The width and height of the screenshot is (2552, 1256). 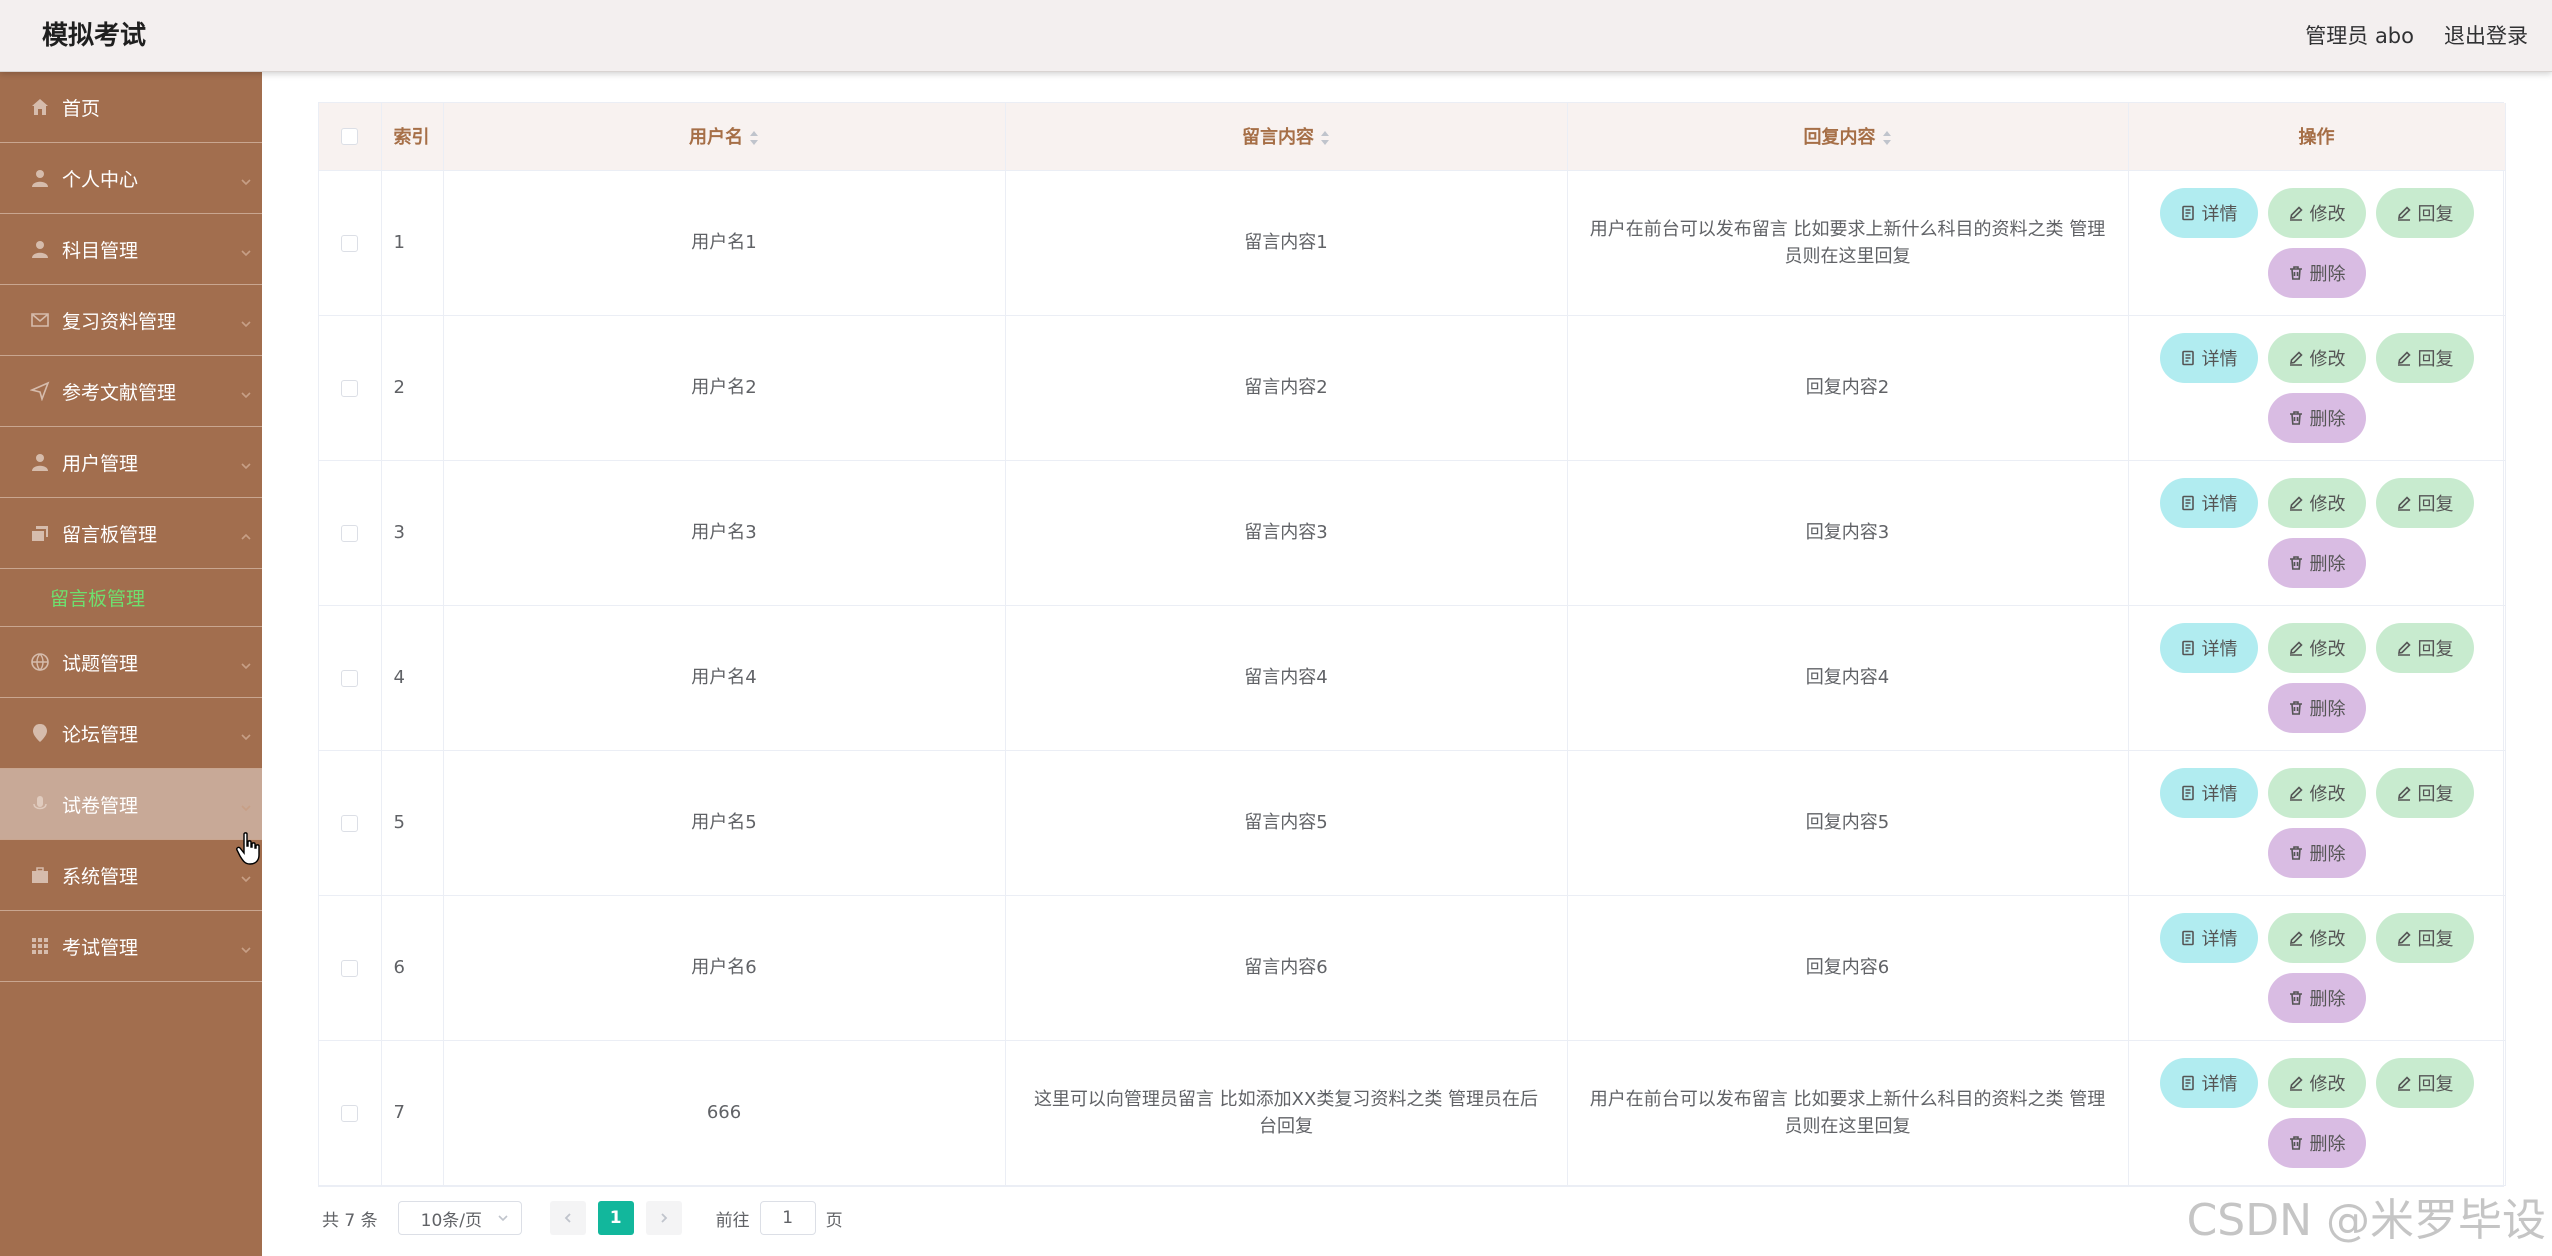 What do you see at coordinates (2359, 36) in the screenshot?
I see `admin-user-label: 管理员 abo` at bounding box center [2359, 36].